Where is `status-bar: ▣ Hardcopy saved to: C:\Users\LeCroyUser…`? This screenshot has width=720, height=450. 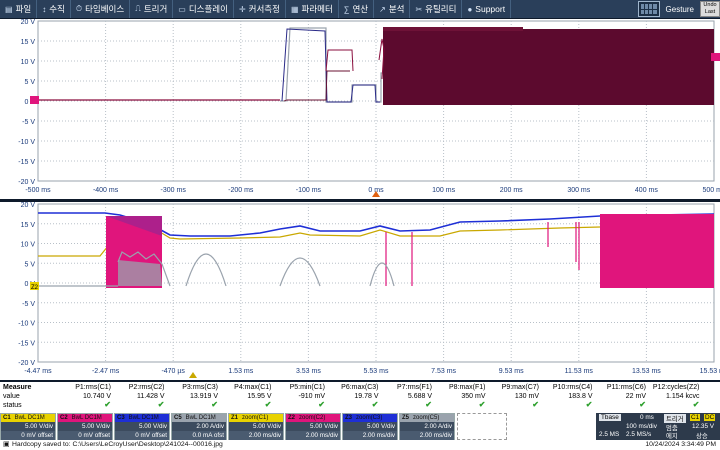 status-bar: ▣ Hardcopy saved to: C:\Users\LeCroyUser… is located at coordinates (360, 445).